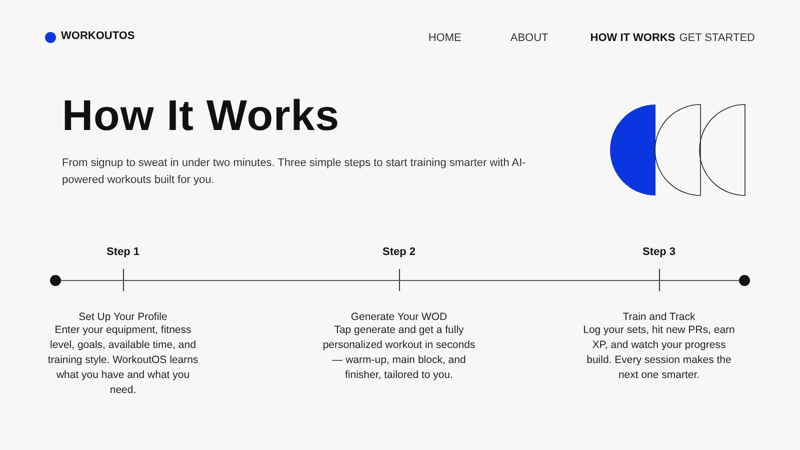  Describe the element at coordinates (529, 38) in the screenshot. I see `nav-link: ABOUT` at that location.